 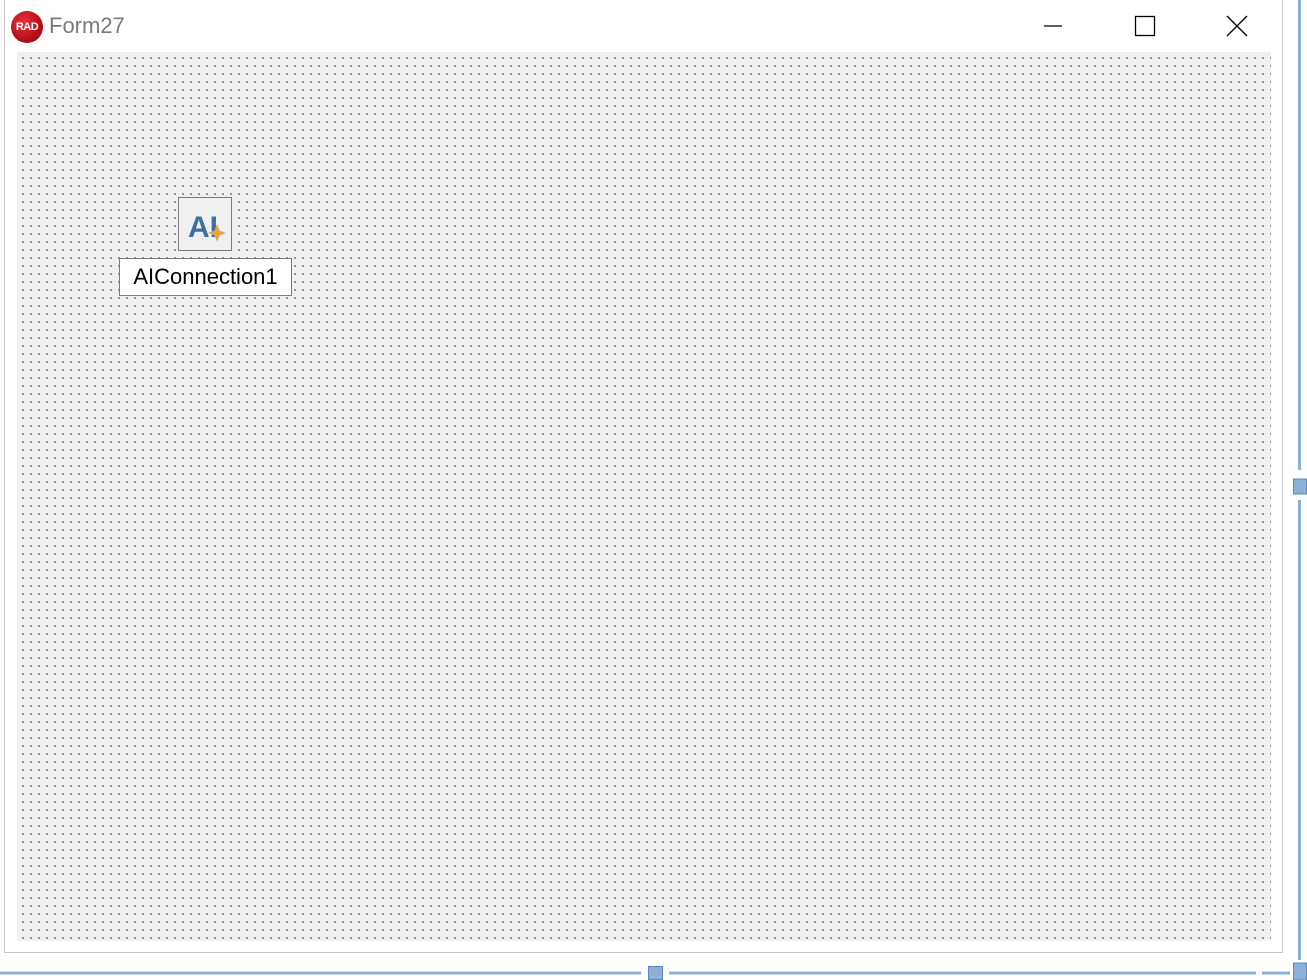 I want to click on ai-connection-icon: AI, so click(x=207, y=227).